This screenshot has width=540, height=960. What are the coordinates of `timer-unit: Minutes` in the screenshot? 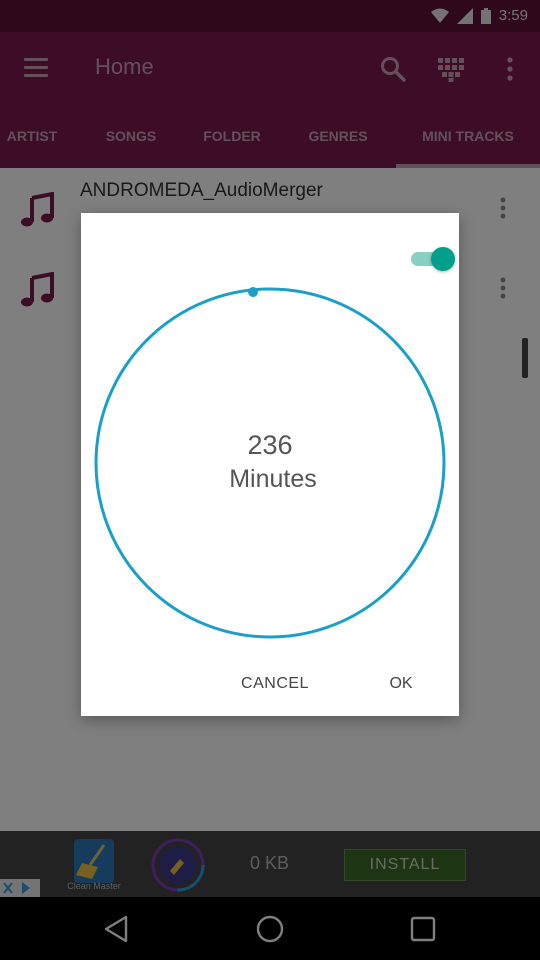 It's located at (273, 479).